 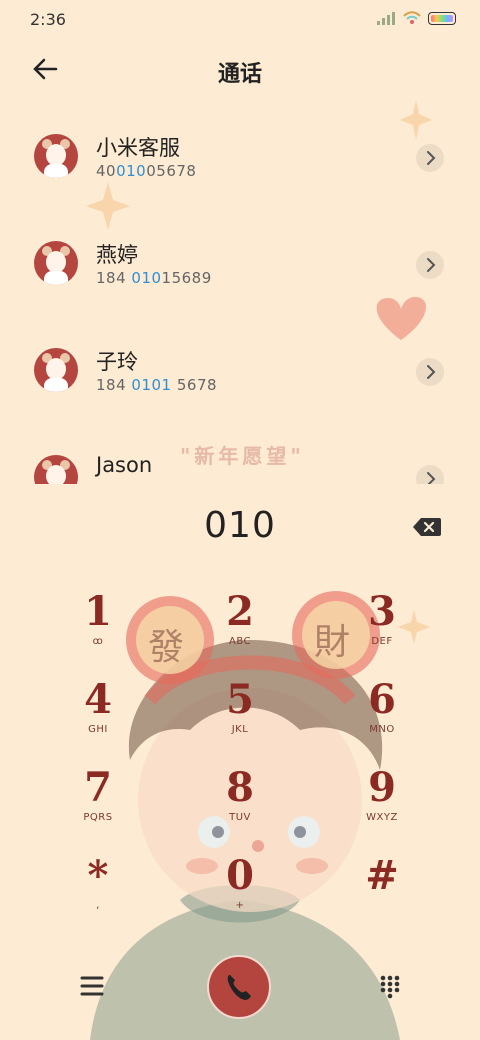 I want to click on contact-name: 小米客服, so click(x=138, y=148).